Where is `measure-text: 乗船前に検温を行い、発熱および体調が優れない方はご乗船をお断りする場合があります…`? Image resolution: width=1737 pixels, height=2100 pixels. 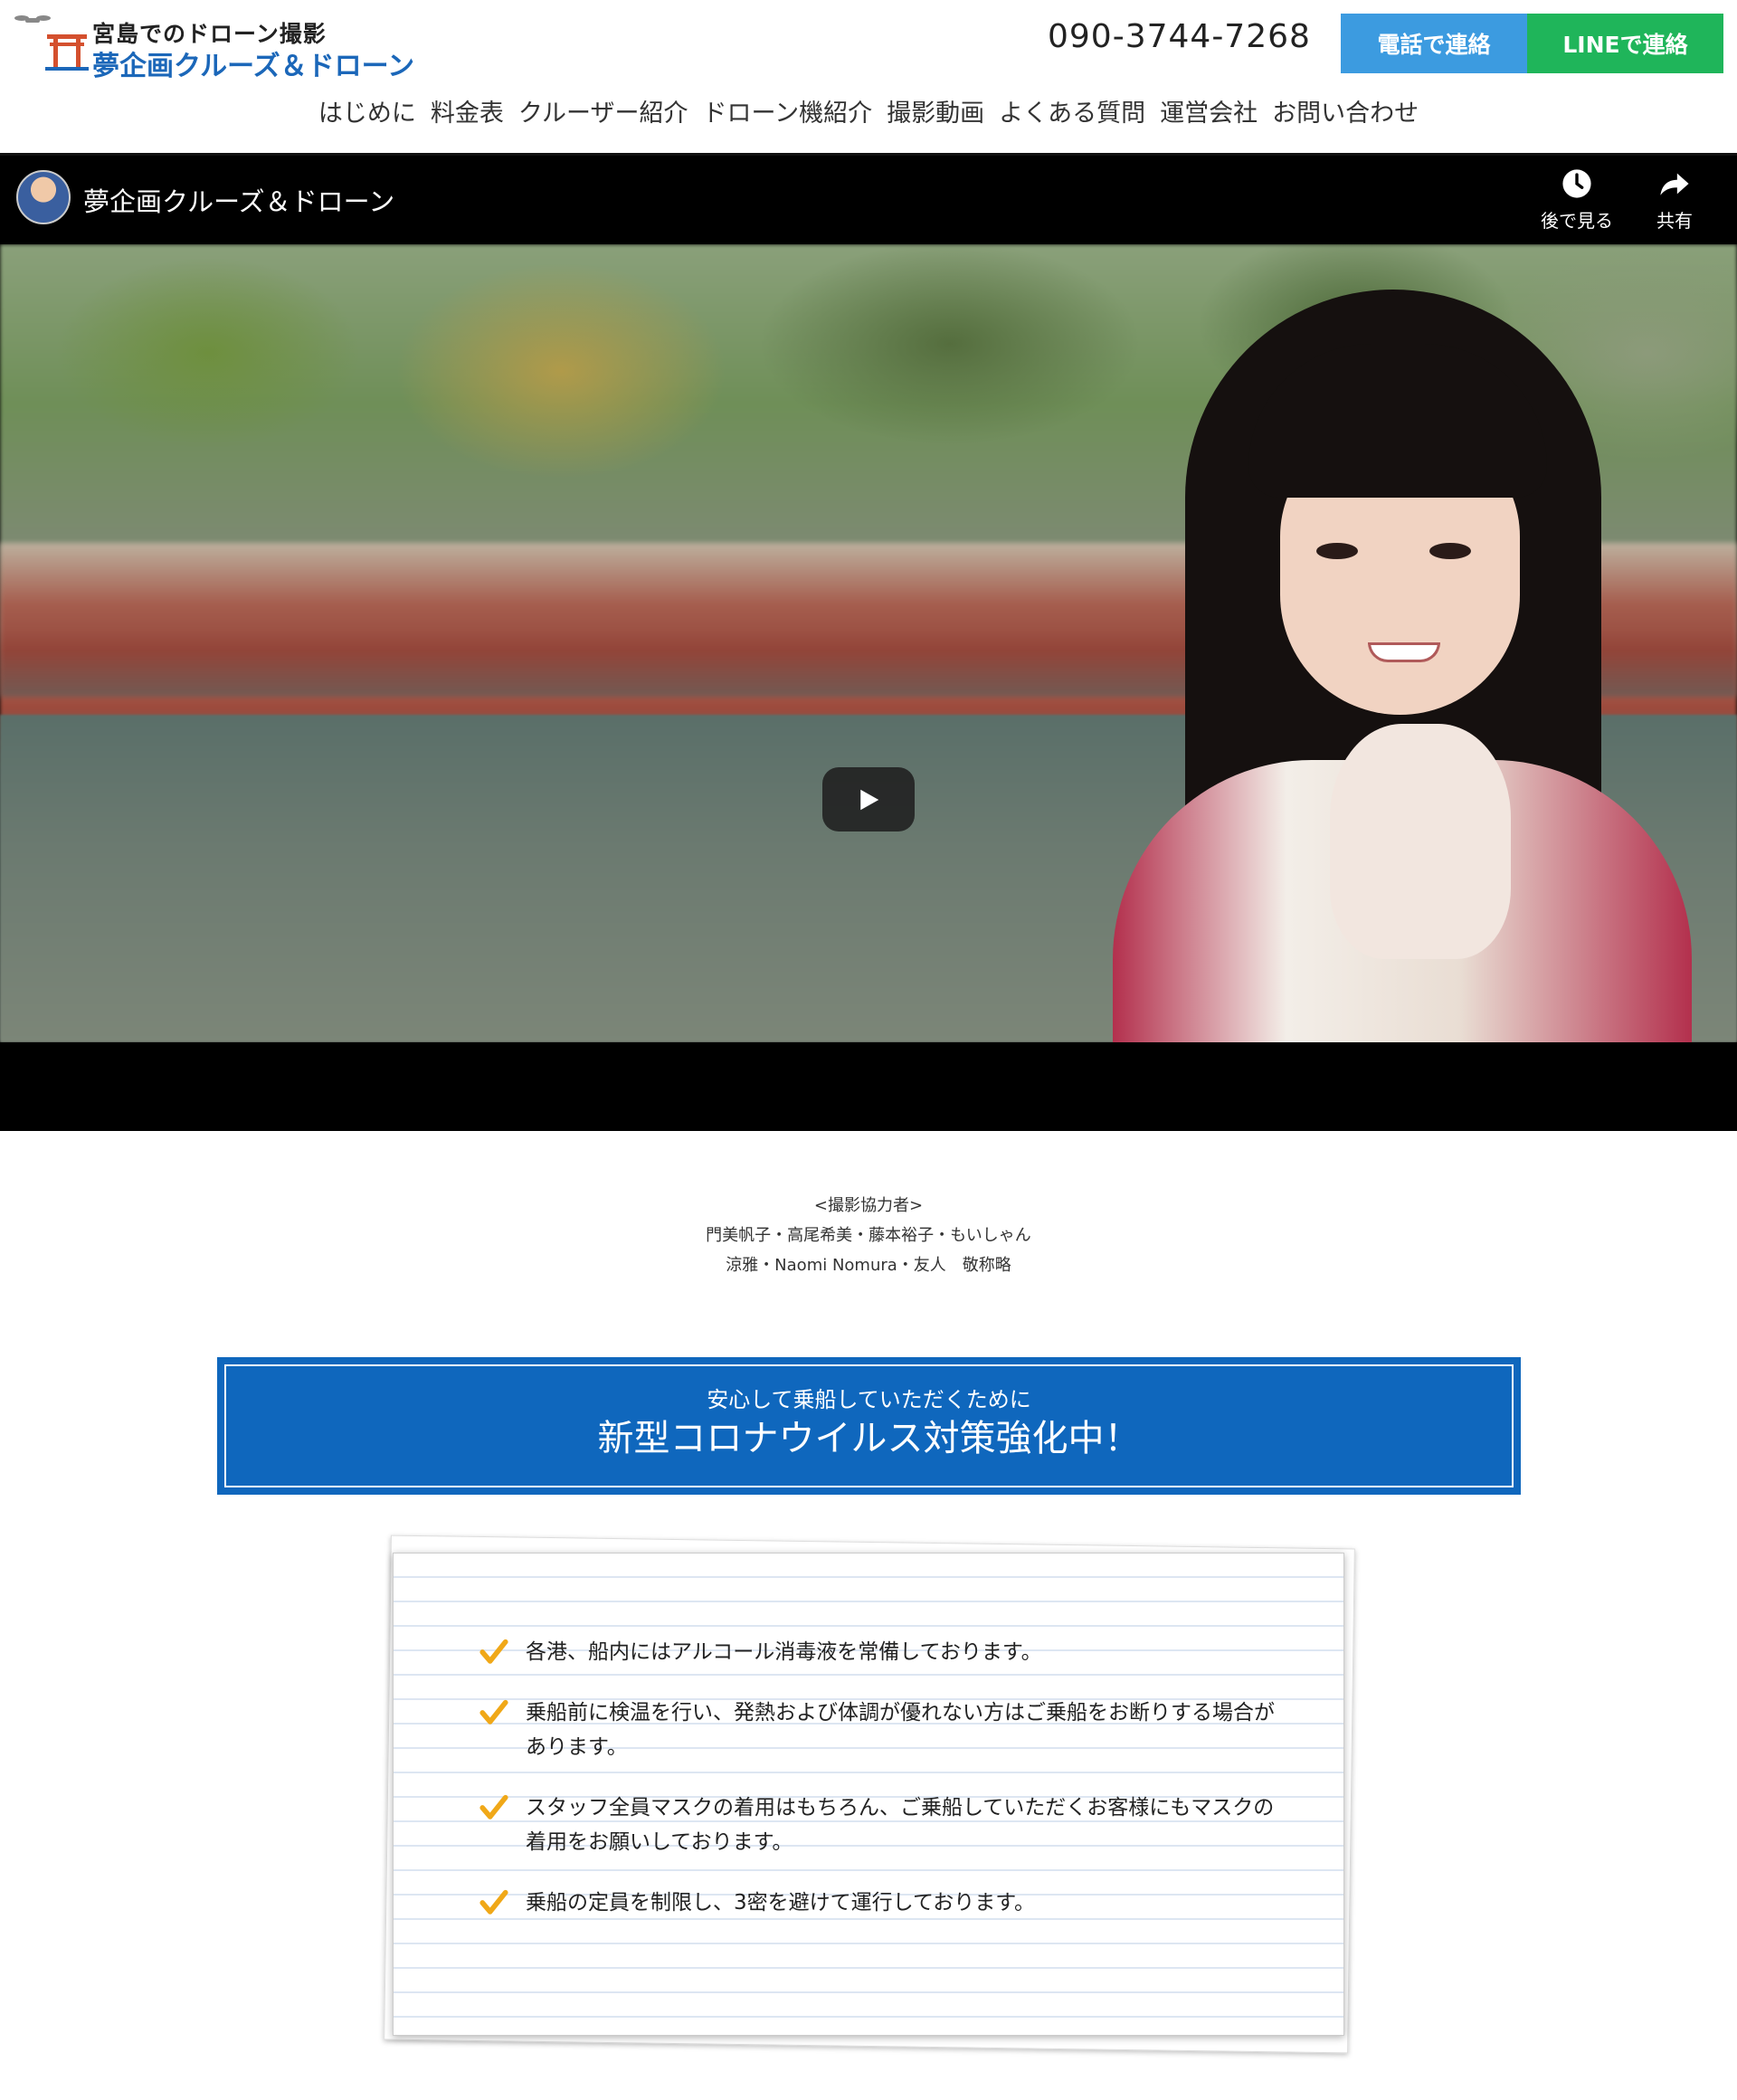
measure-text: 乗船前に検温を行い、発熱および体調が優れない方はご乗船をお断りする場合があります… is located at coordinates (900, 1730).